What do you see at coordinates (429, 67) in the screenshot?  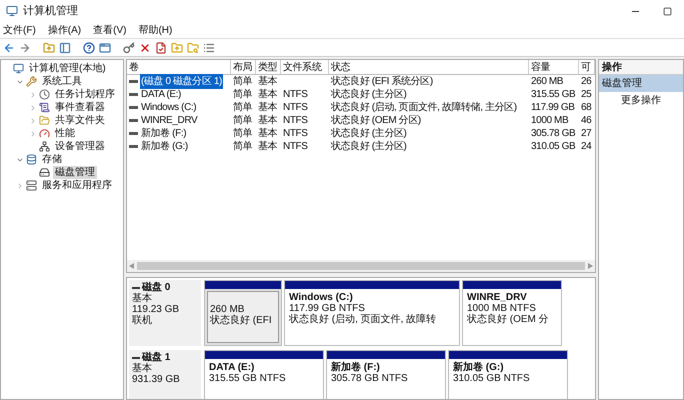 I see `column-header: 状态` at bounding box center [429, 67].